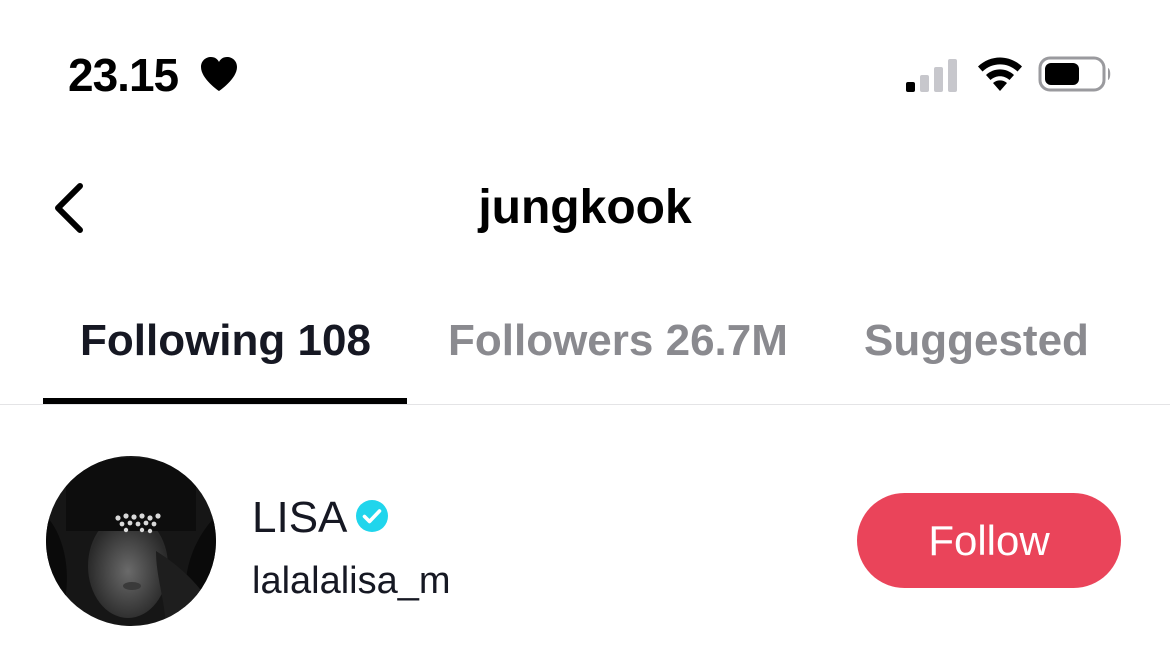 The image size is (1170, 667). I want to click on tab-following: Following 108, so click(225, 341).